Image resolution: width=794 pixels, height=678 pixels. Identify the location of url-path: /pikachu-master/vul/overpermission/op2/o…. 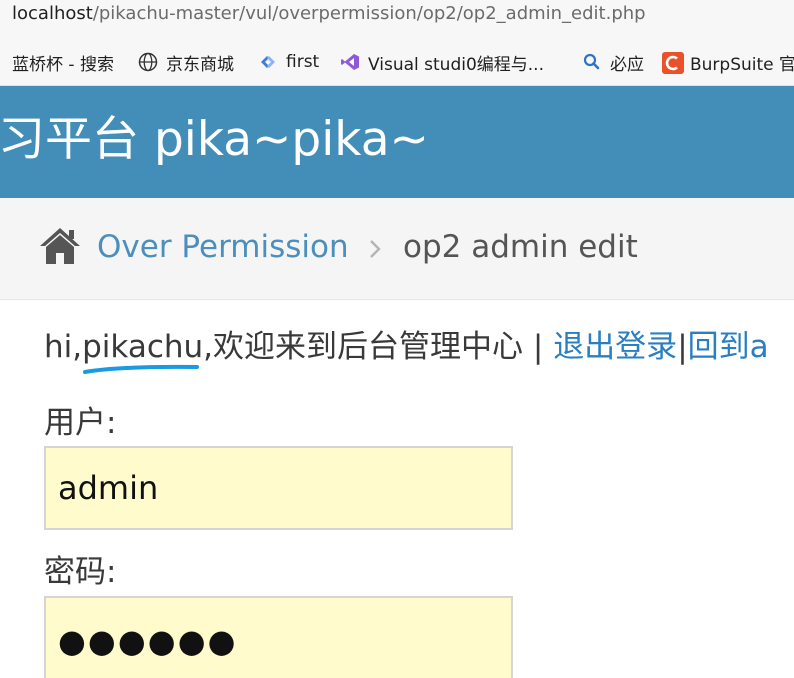
(369, 13).